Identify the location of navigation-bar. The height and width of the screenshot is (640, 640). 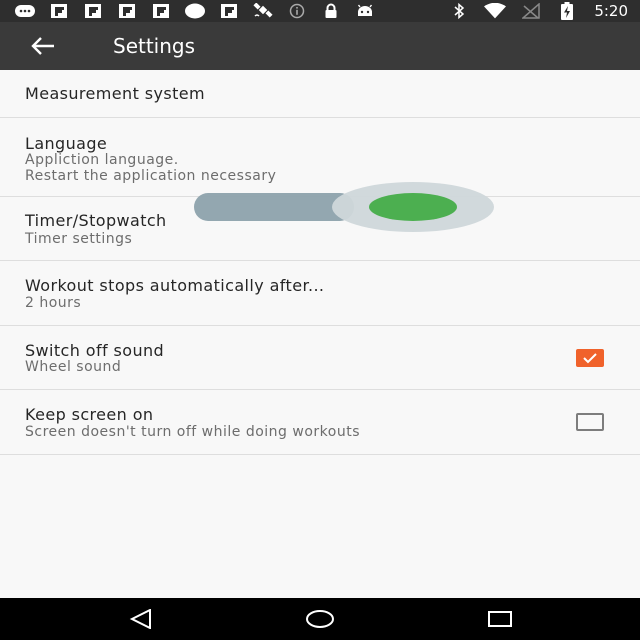
(320, 619).